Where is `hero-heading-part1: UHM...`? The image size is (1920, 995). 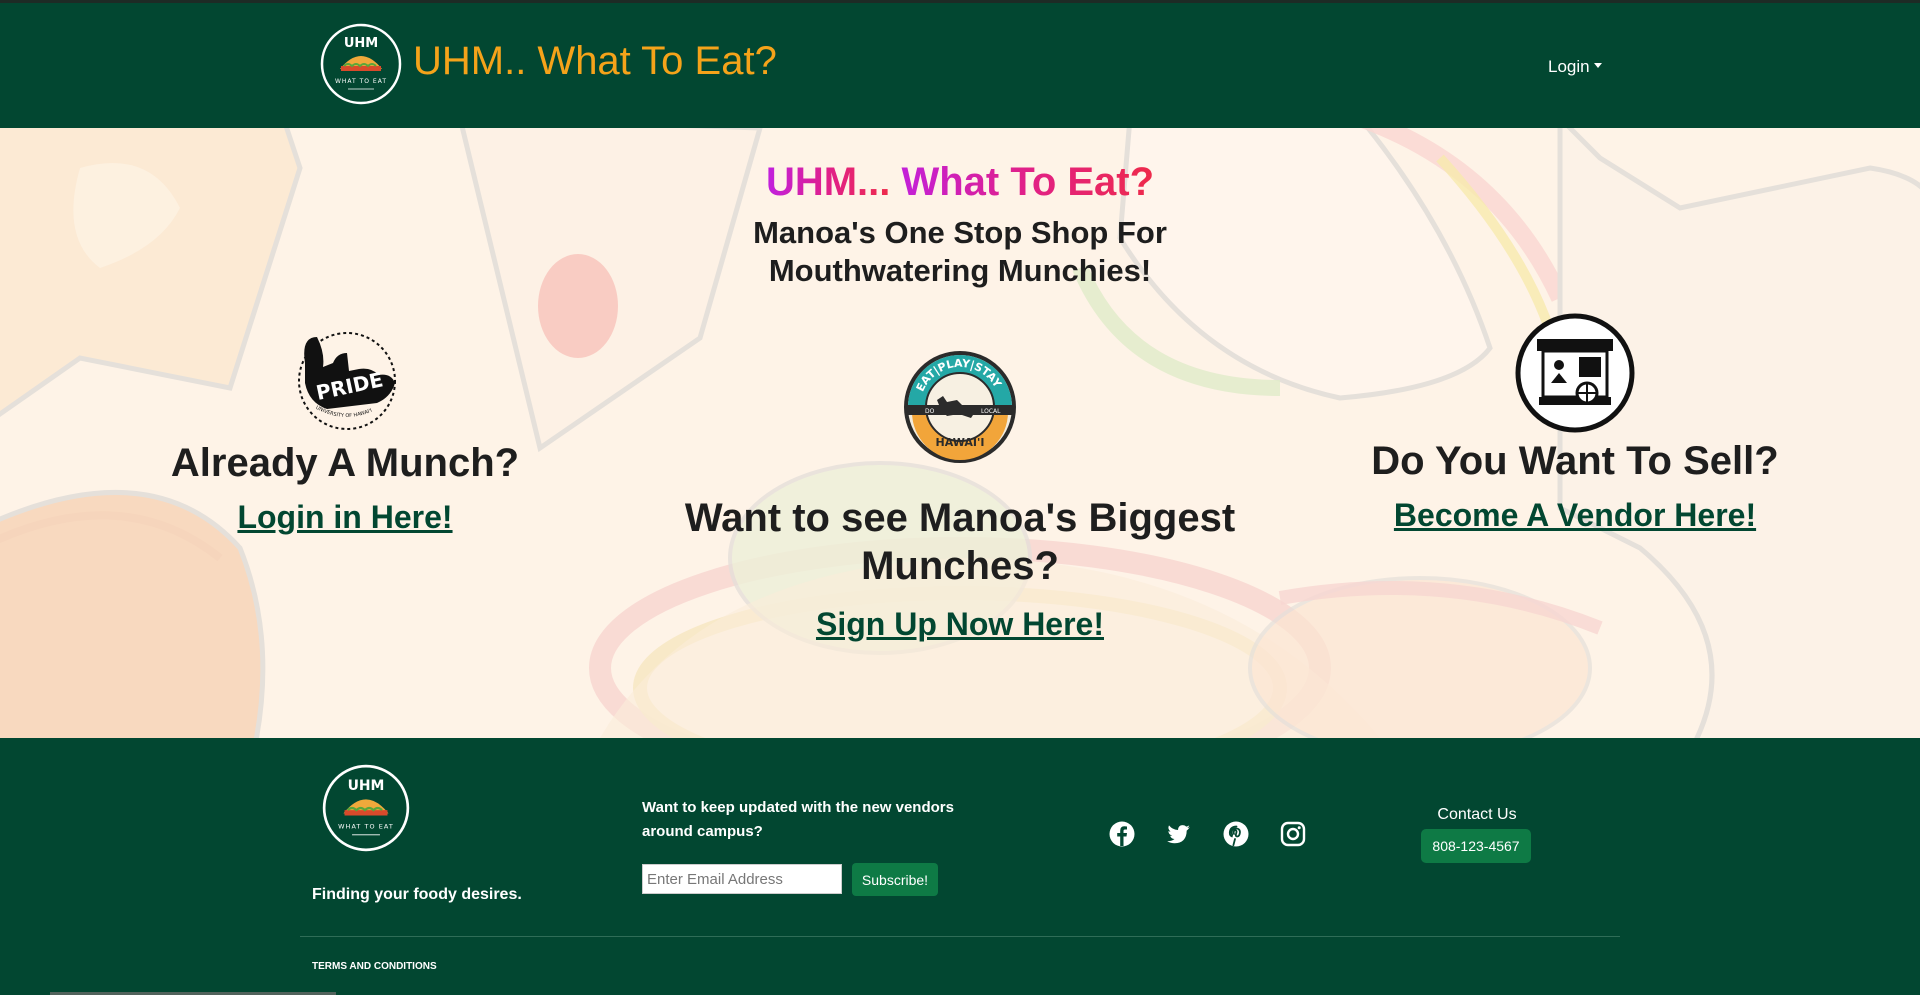
hero-heading-part1: UHM... is located at coordinates (828, 182).